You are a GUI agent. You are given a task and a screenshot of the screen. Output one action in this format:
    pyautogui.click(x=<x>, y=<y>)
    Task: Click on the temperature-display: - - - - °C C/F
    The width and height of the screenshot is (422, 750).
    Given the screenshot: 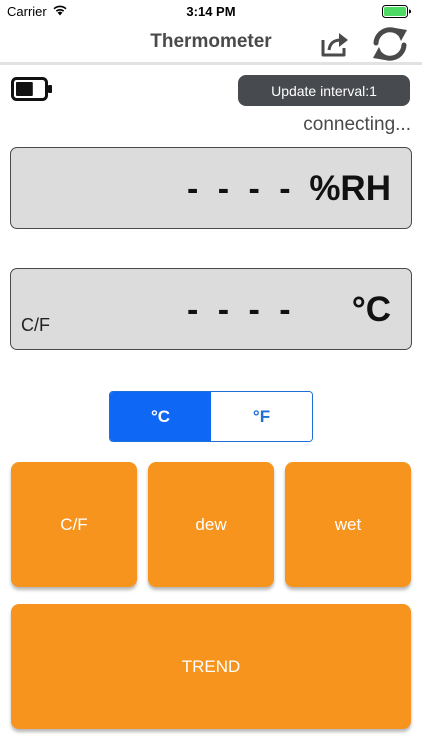 What is the action you would take?
    pyautogui.click(x=211, y=309)
    